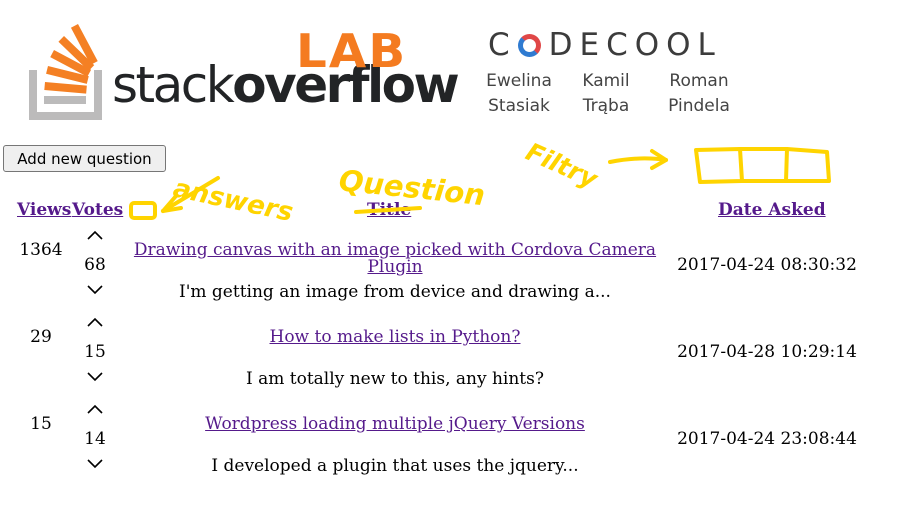 This screenshot has width=917, height=513. Describe the element at coordinates (172, 203) in the screenshot. I see `annotation-arrowhead-icon` at that location.